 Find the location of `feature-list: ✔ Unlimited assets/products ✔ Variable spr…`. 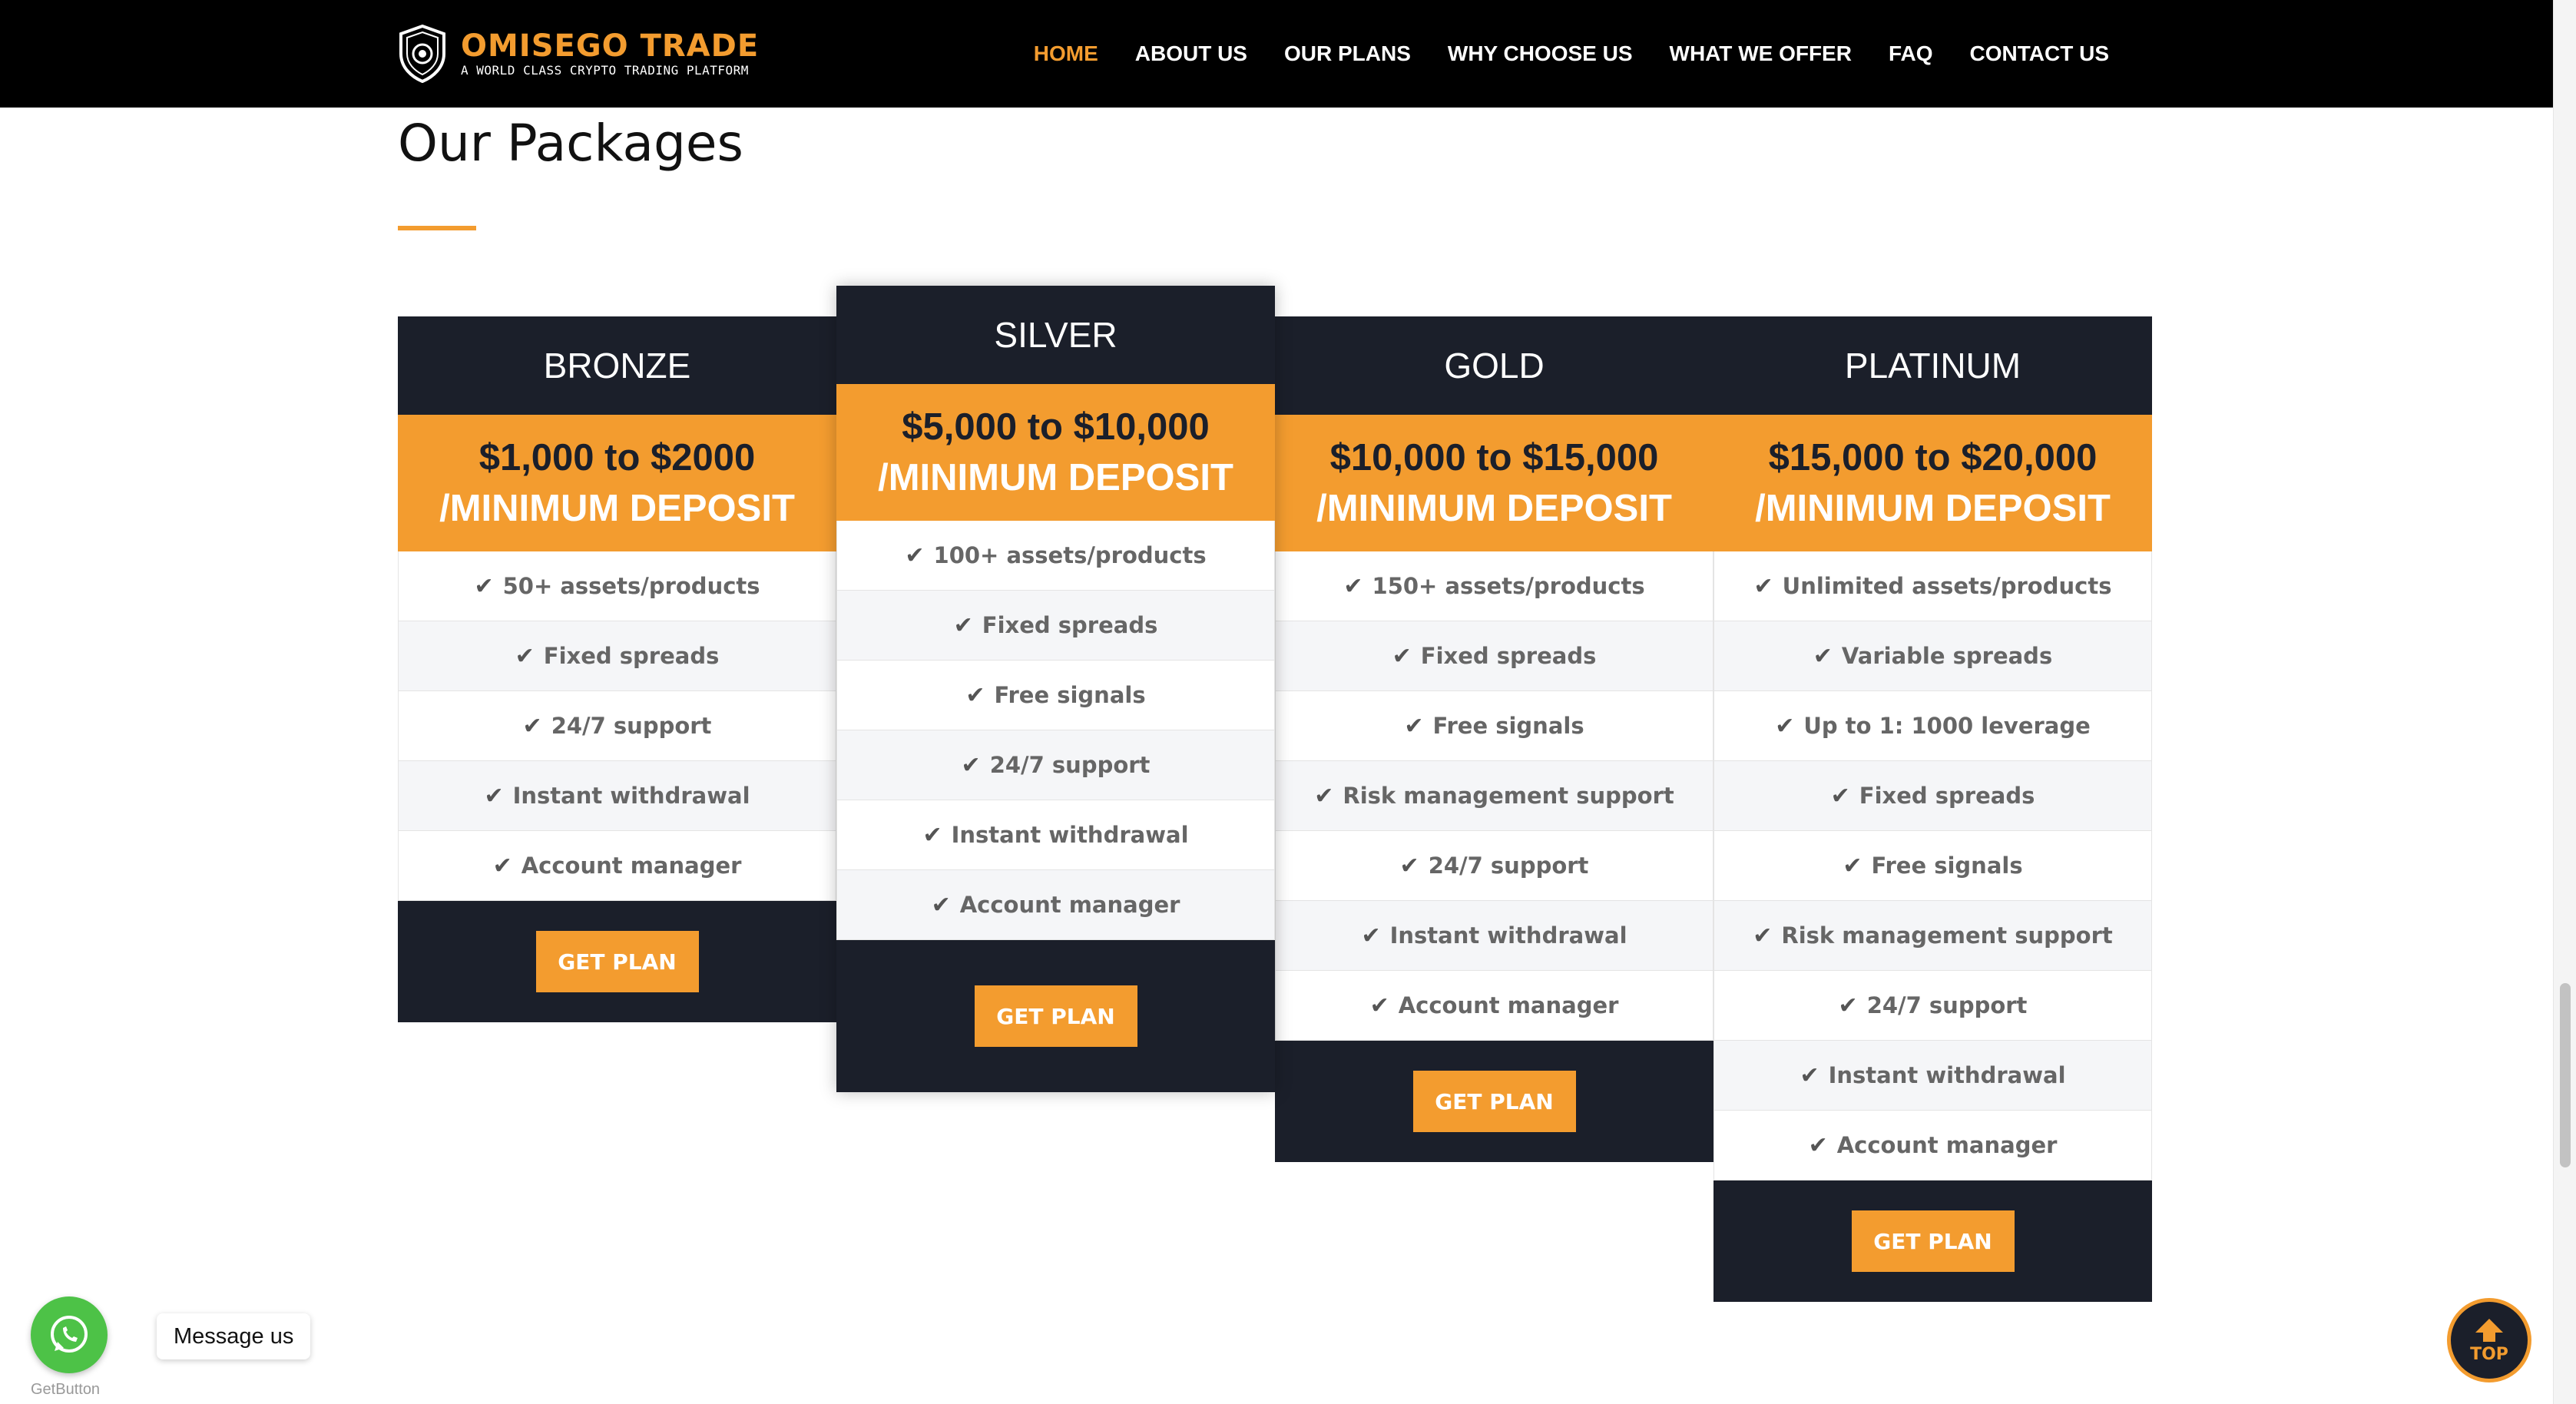

feature-list: ✔ Unlimited assets/products ✔ Variable spr… is located at coordinates (1933, 865).